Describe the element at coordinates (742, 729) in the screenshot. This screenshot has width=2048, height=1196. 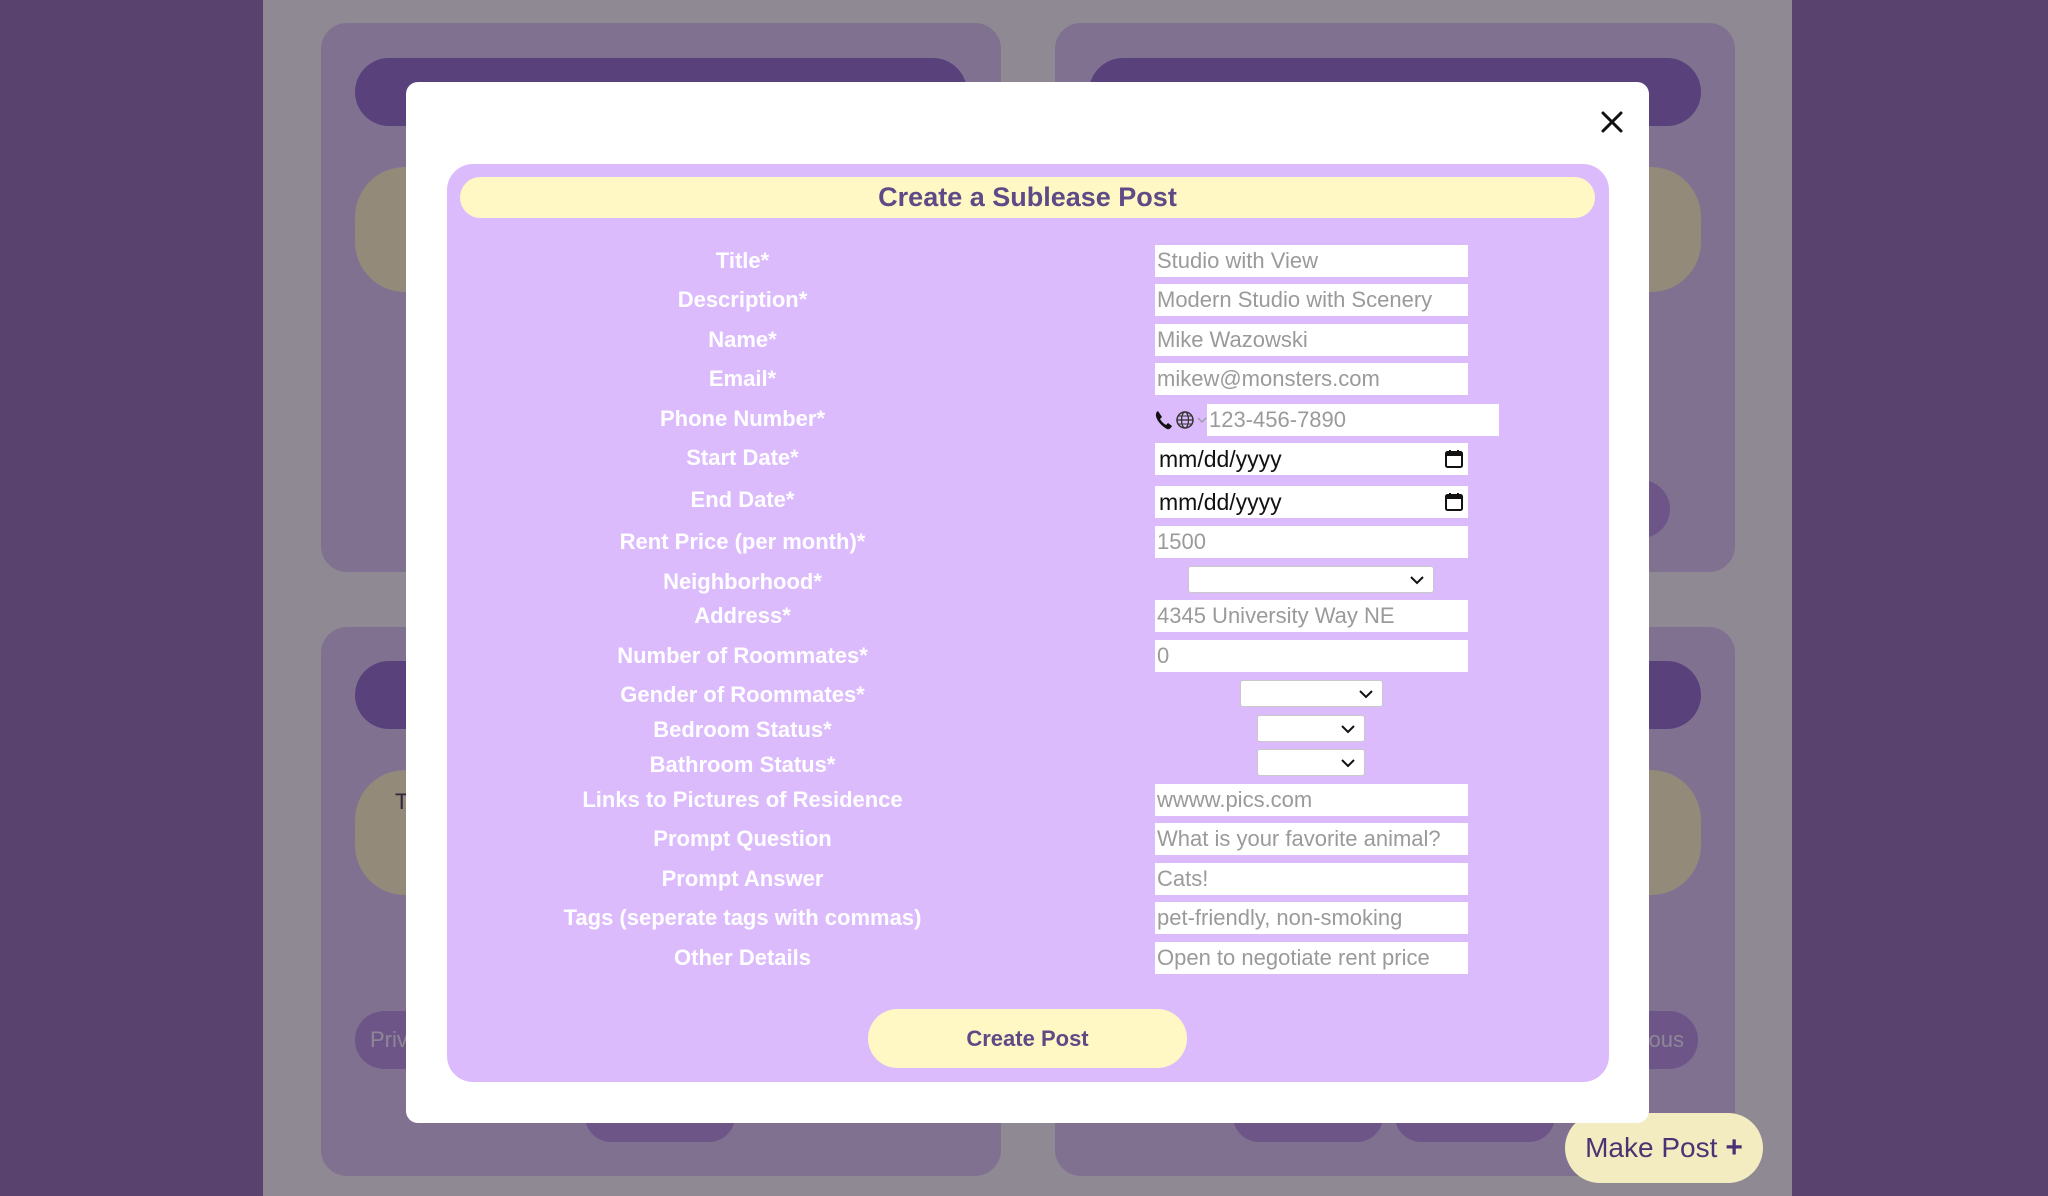
I see `bedroom-label: Bedroom Status*` at that location.